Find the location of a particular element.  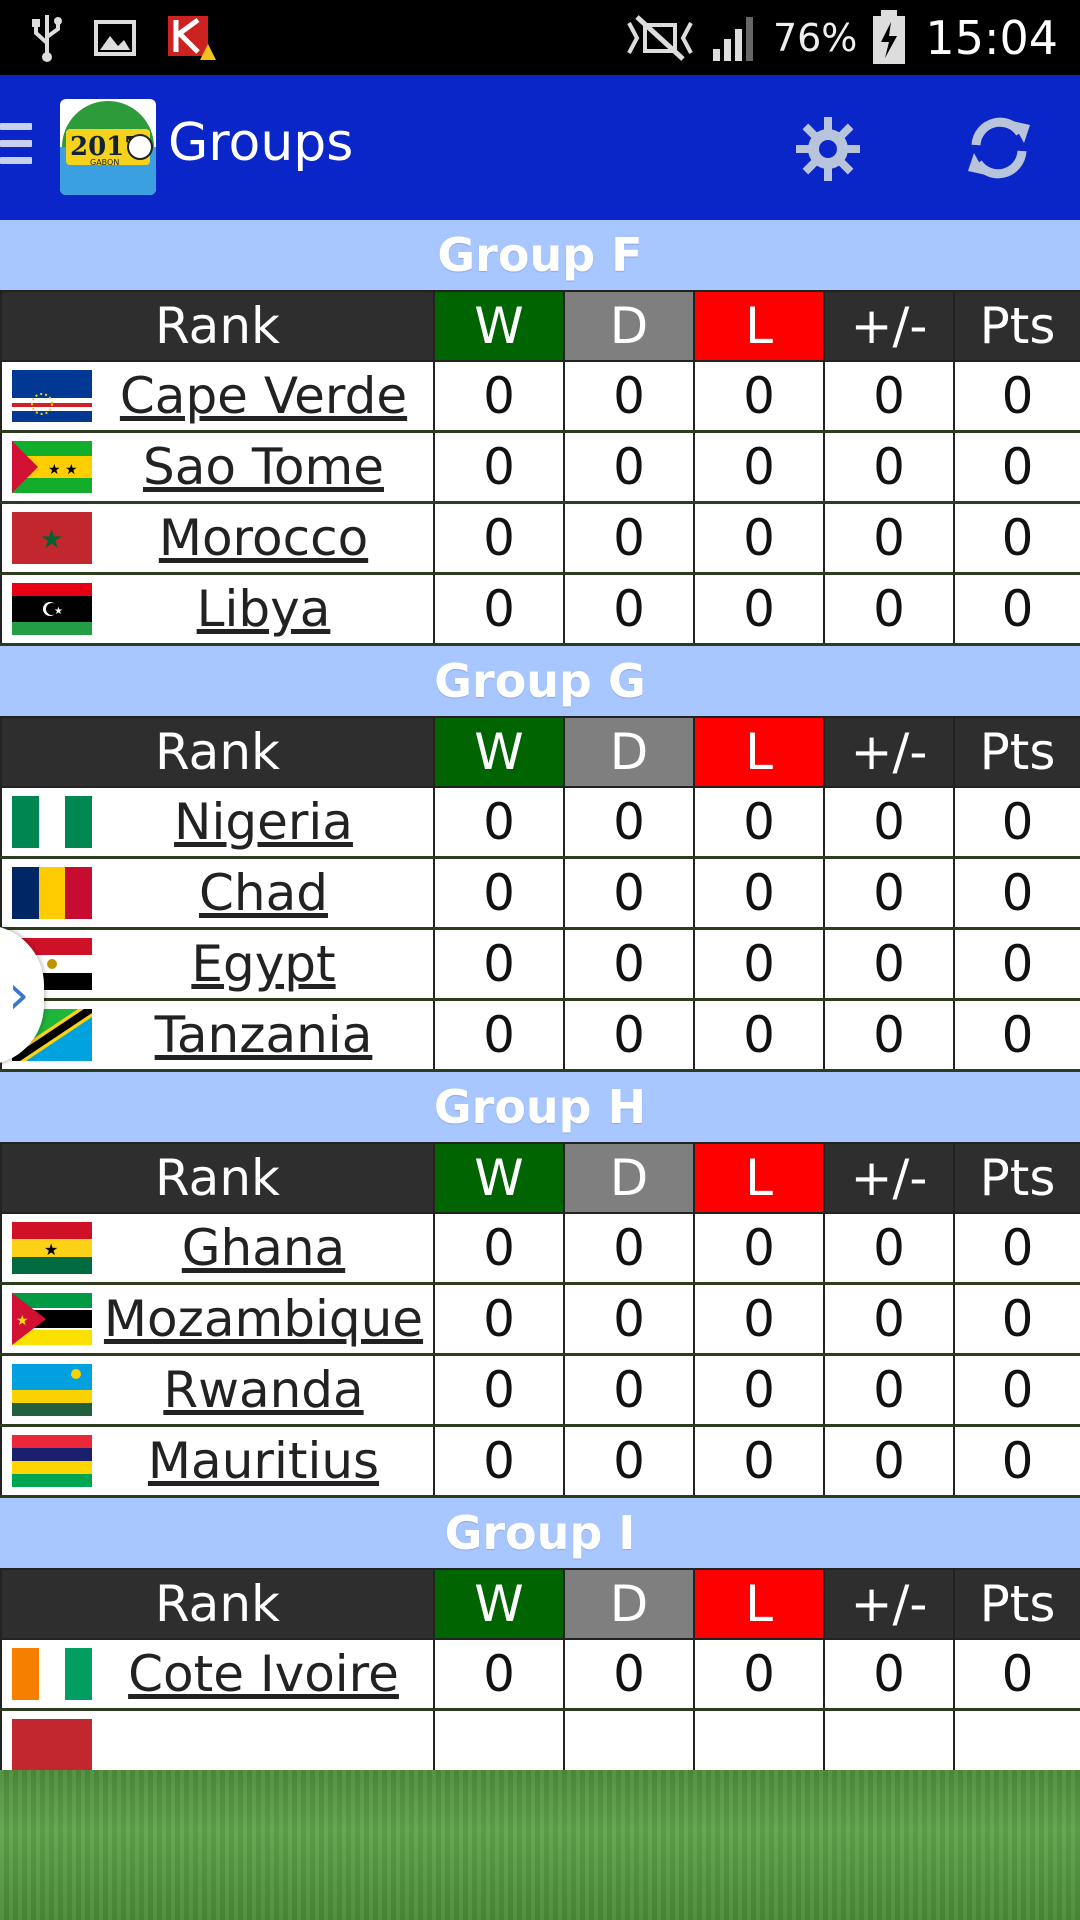

table-row: ★ Mozambique 0 0 0 0 0 is located at coordinates (540, 1319).